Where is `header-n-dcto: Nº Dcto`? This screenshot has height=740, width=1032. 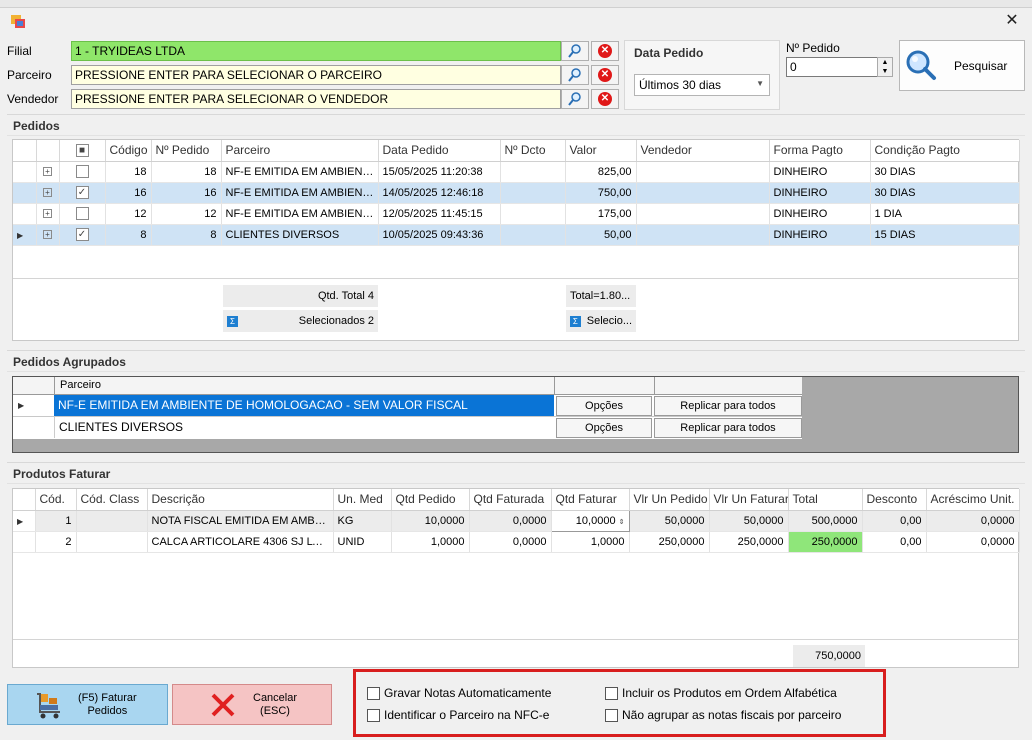
header-n-dcto: Nº Dcto is located at coordinates (533, 151).